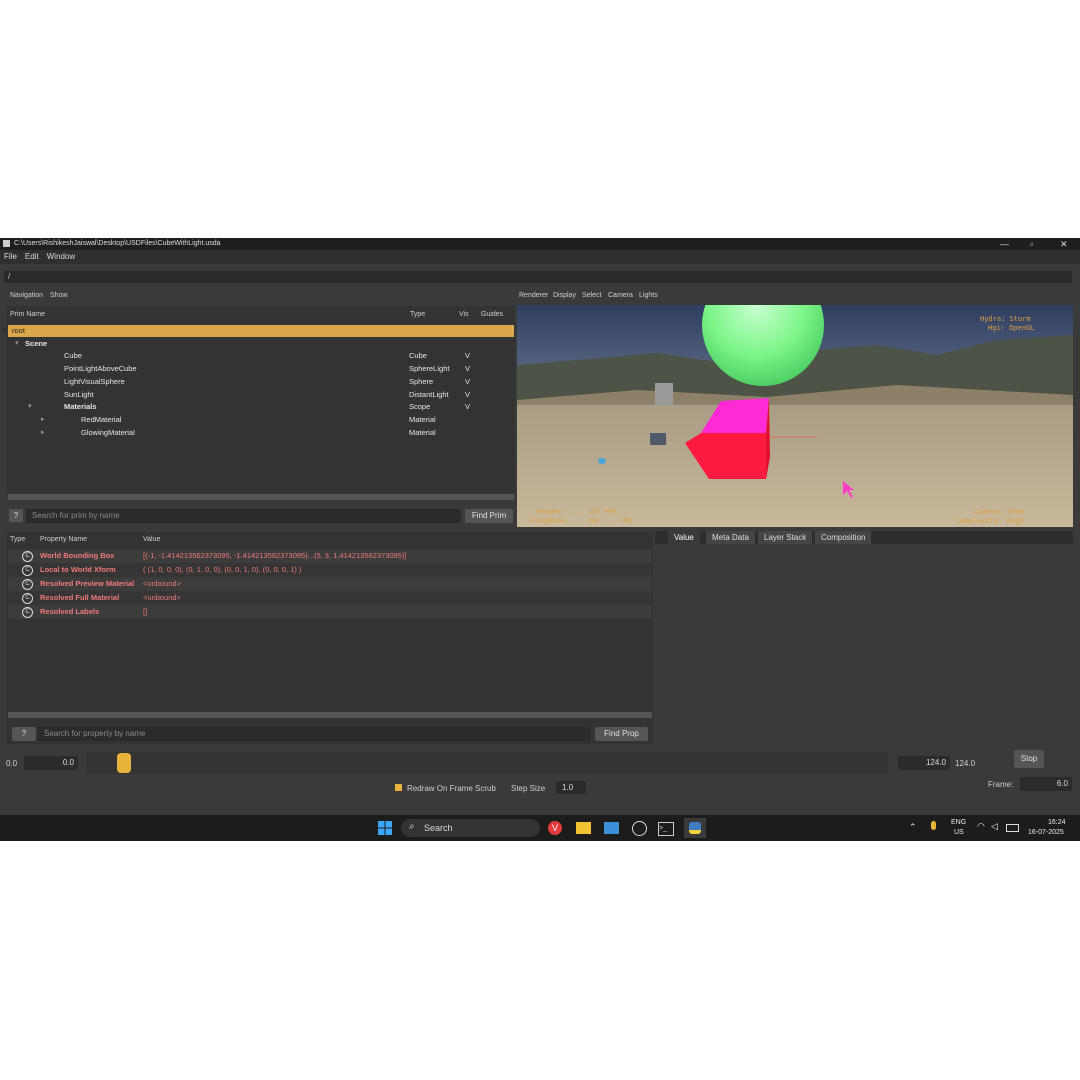  What do you see at coordinates (261, 395) in the screenshot?
I see `prim-row-sunlight: SunLight DistantLight V` at bounding box center [261, 395].